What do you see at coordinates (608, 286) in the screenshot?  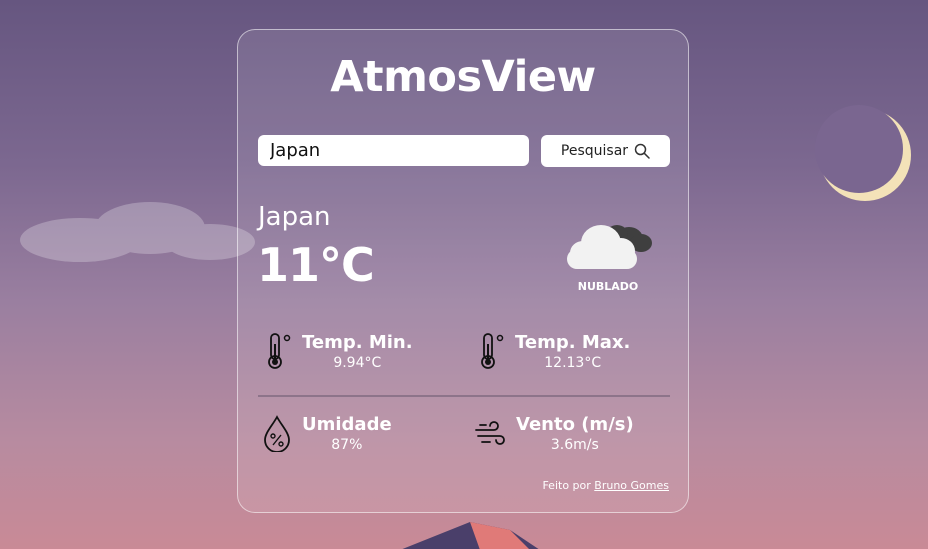 I see `weather-description: NUBLADO` at bounding box center [608, 286].